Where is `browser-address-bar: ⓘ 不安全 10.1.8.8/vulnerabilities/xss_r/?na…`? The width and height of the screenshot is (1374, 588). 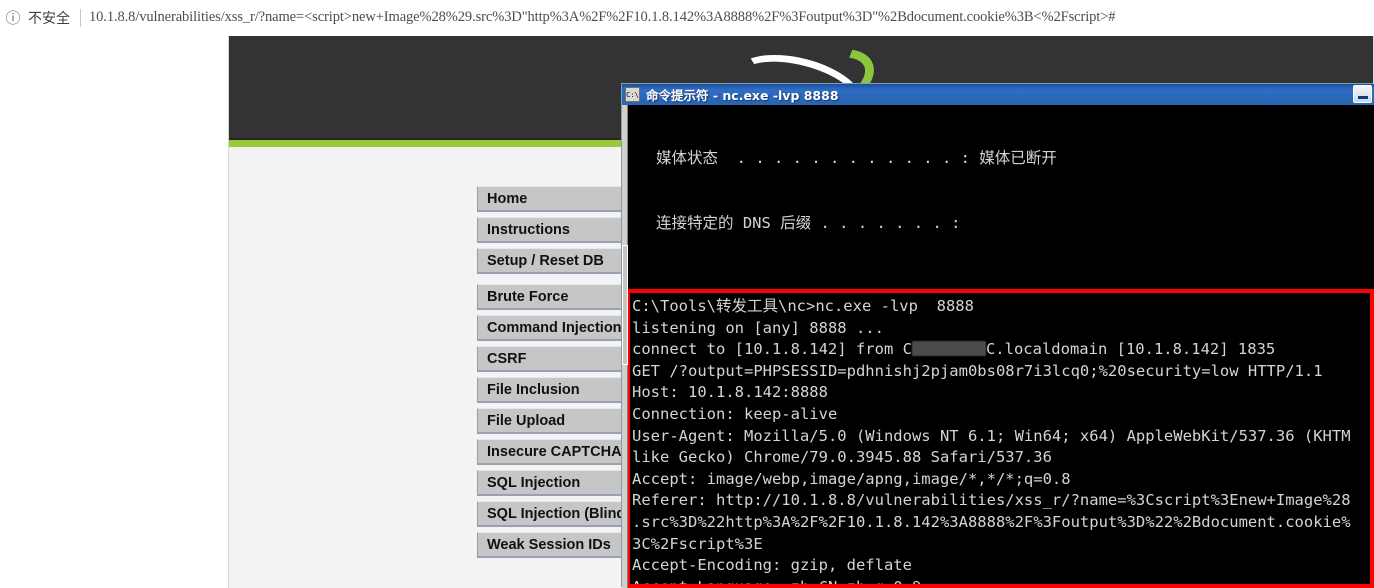 browser-address-bar: ⓘ 不安全 10.1.8.8/vulnerabilities/xss_r/?na… is located at coordinates (687, 18).